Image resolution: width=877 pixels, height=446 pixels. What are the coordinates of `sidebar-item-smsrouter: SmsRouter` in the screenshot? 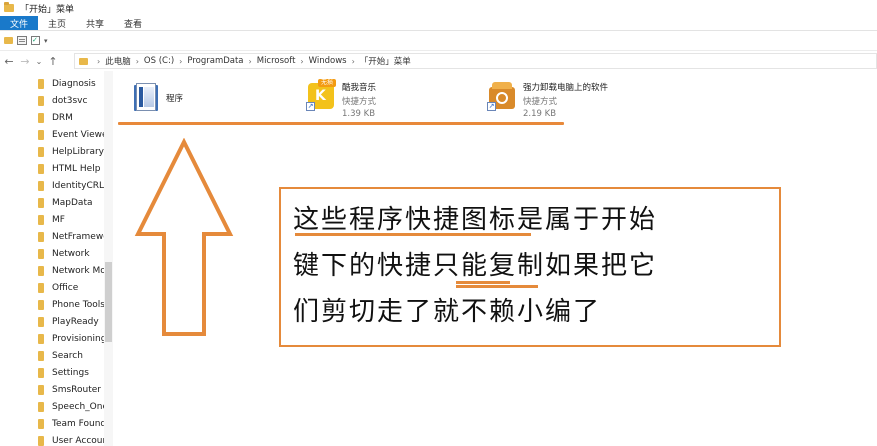 It's located at (72, 389).